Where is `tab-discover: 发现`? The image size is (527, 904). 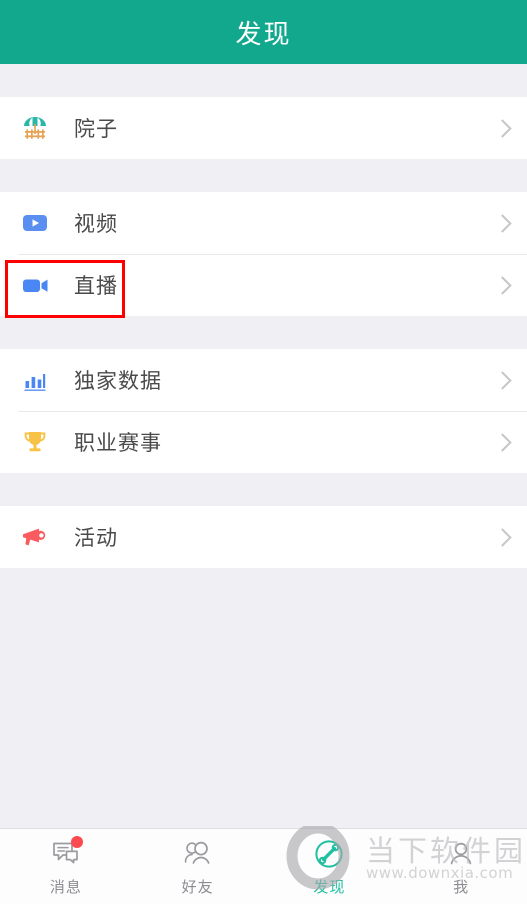
tab-discover: 发现 is located at coordinates (330, 867).